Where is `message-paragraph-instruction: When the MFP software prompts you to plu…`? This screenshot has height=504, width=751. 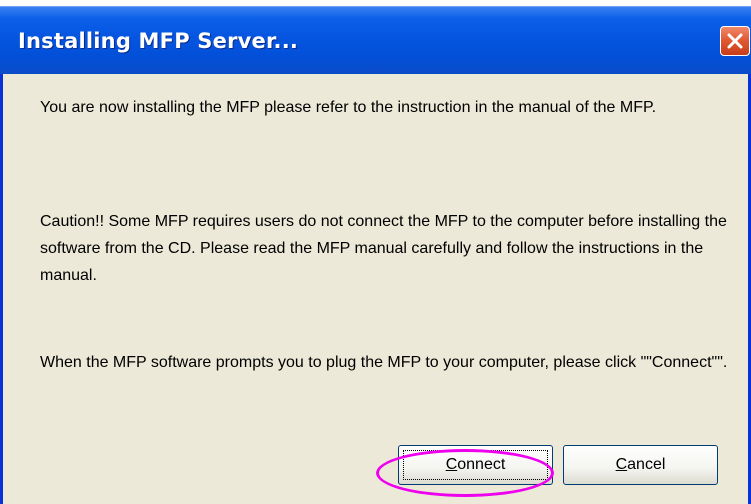
message-paragraph-instruction: When the MFP software prompts you to plu… is located at coordinates (384, 362).